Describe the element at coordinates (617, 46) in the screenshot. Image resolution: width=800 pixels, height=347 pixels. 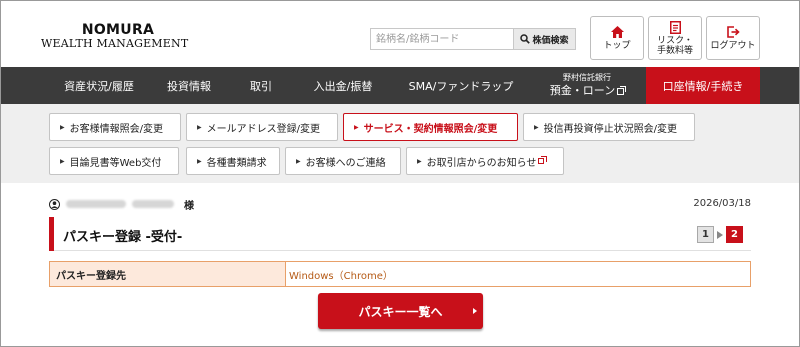
I see `top-button-label: トップ` at that location.